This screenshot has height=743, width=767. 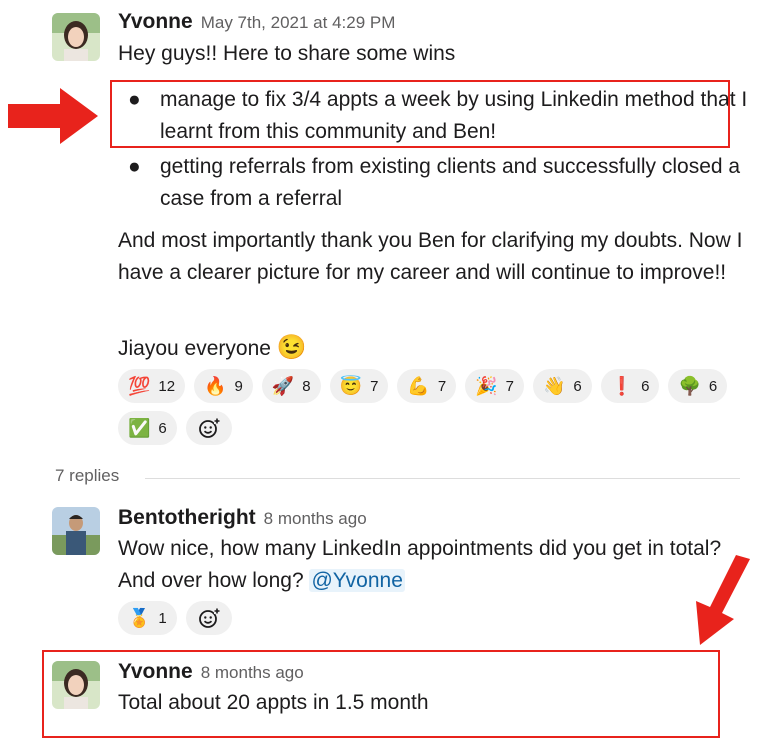 I want to click on check-mark-icon: ✅, so click(x=139, y=428).